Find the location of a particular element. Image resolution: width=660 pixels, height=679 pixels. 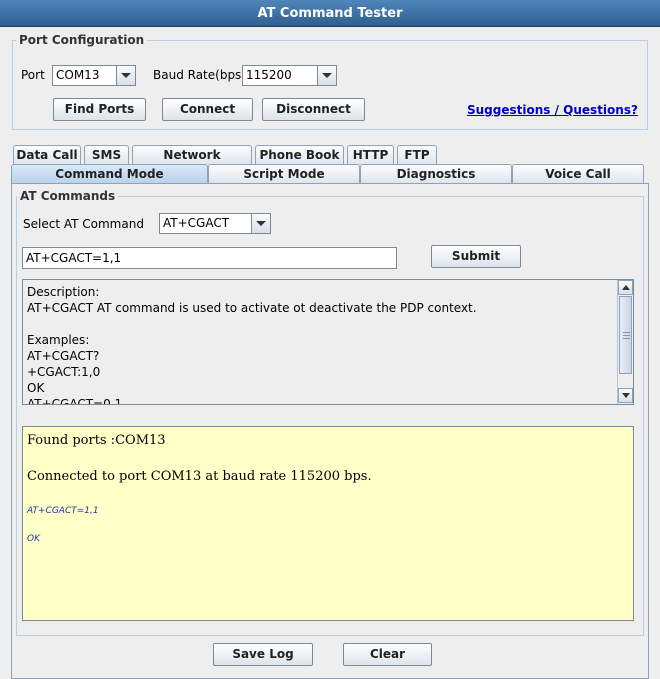

at-command-select-value: AT+CGACT is located at coordinates (196, 223).